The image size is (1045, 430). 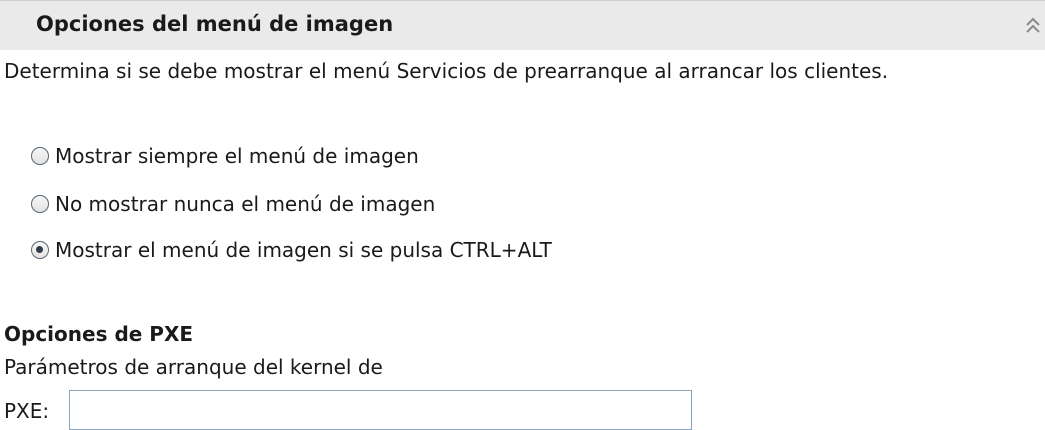 I want to click on pxe-section-title: Opciones de PXE, so click(x=99, y=334).